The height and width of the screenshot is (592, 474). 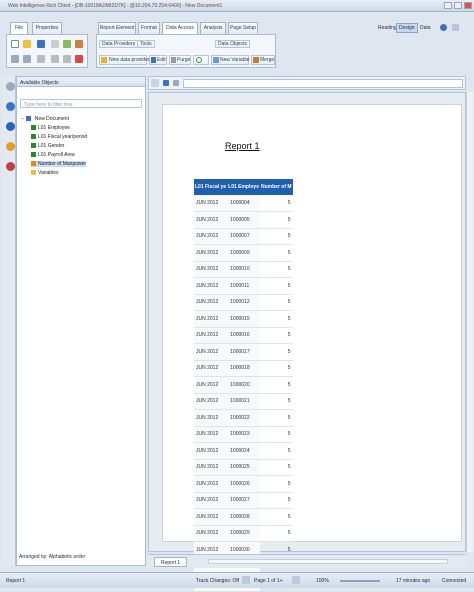 What do you see at coordinates (47, 146) in the screenshot?
I see `tree-item: L01 Gender` at bounding box center [47, 146].